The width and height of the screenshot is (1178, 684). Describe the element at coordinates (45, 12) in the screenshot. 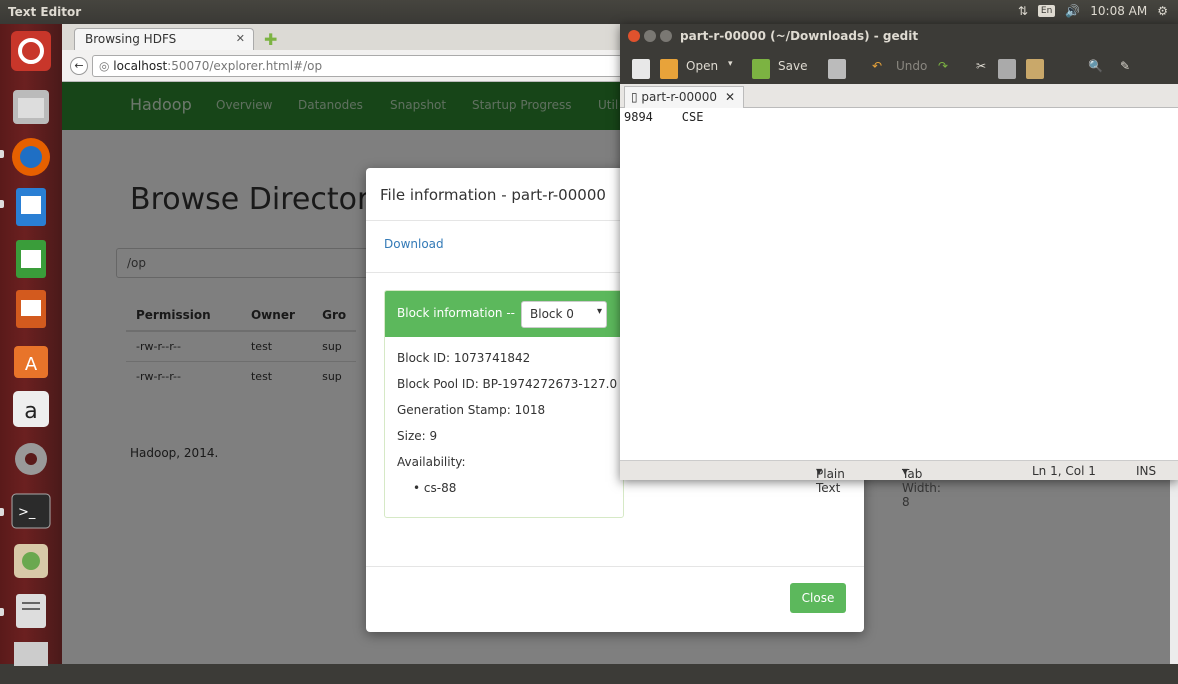

I see `active-app-title: Text Editor` at that location.